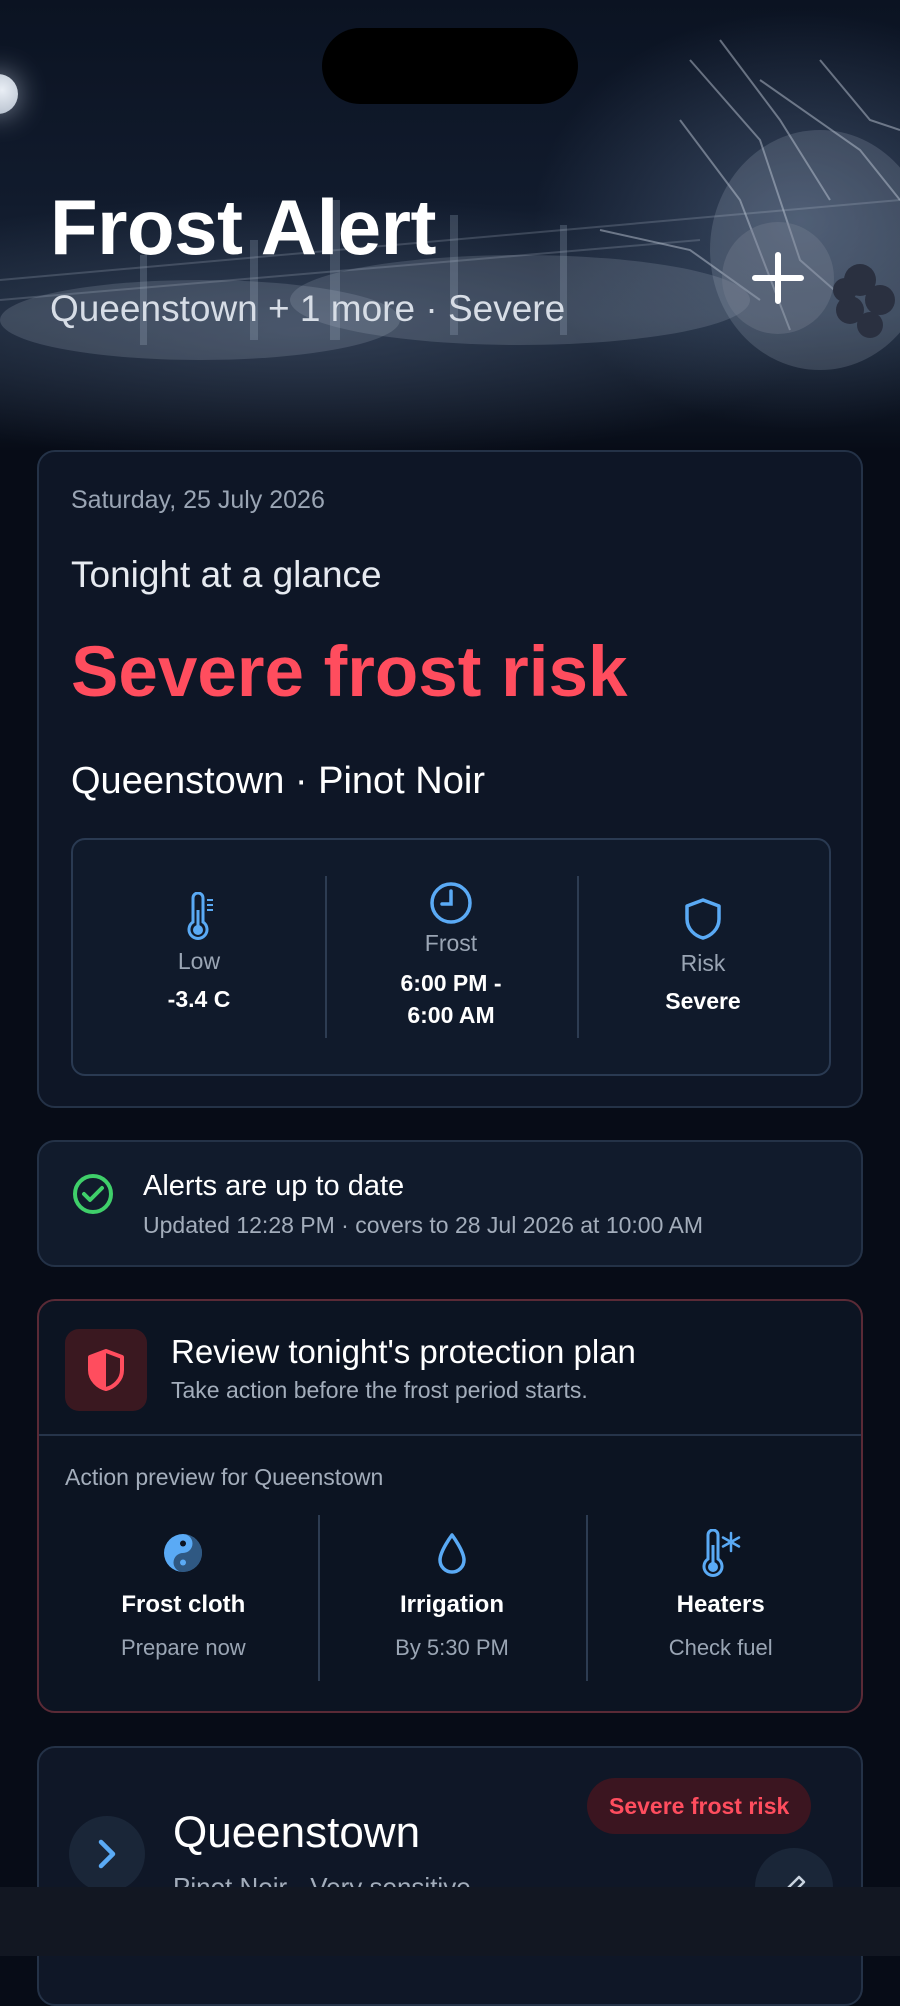  What do you see at coordinates (450, 1435) in the screenshot?
I see `divider` at bounding box center [450, 1435].